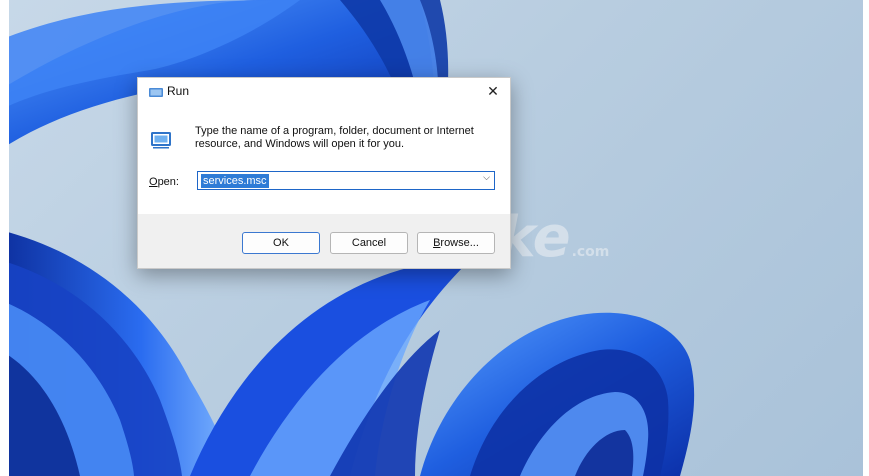 This screenshot has width=869, height=476. What do you see at coordinates (590, 252) in the screenshot?
I see `watermark-suffix: .com` at bounding box center [590, 252].